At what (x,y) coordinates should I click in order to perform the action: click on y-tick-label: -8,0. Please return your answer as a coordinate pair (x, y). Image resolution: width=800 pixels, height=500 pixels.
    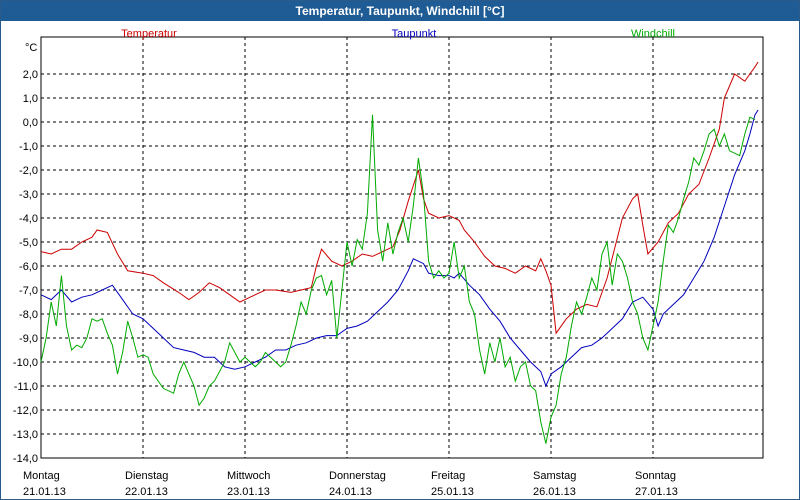
    Looking at the image, I should click on (28, 315).